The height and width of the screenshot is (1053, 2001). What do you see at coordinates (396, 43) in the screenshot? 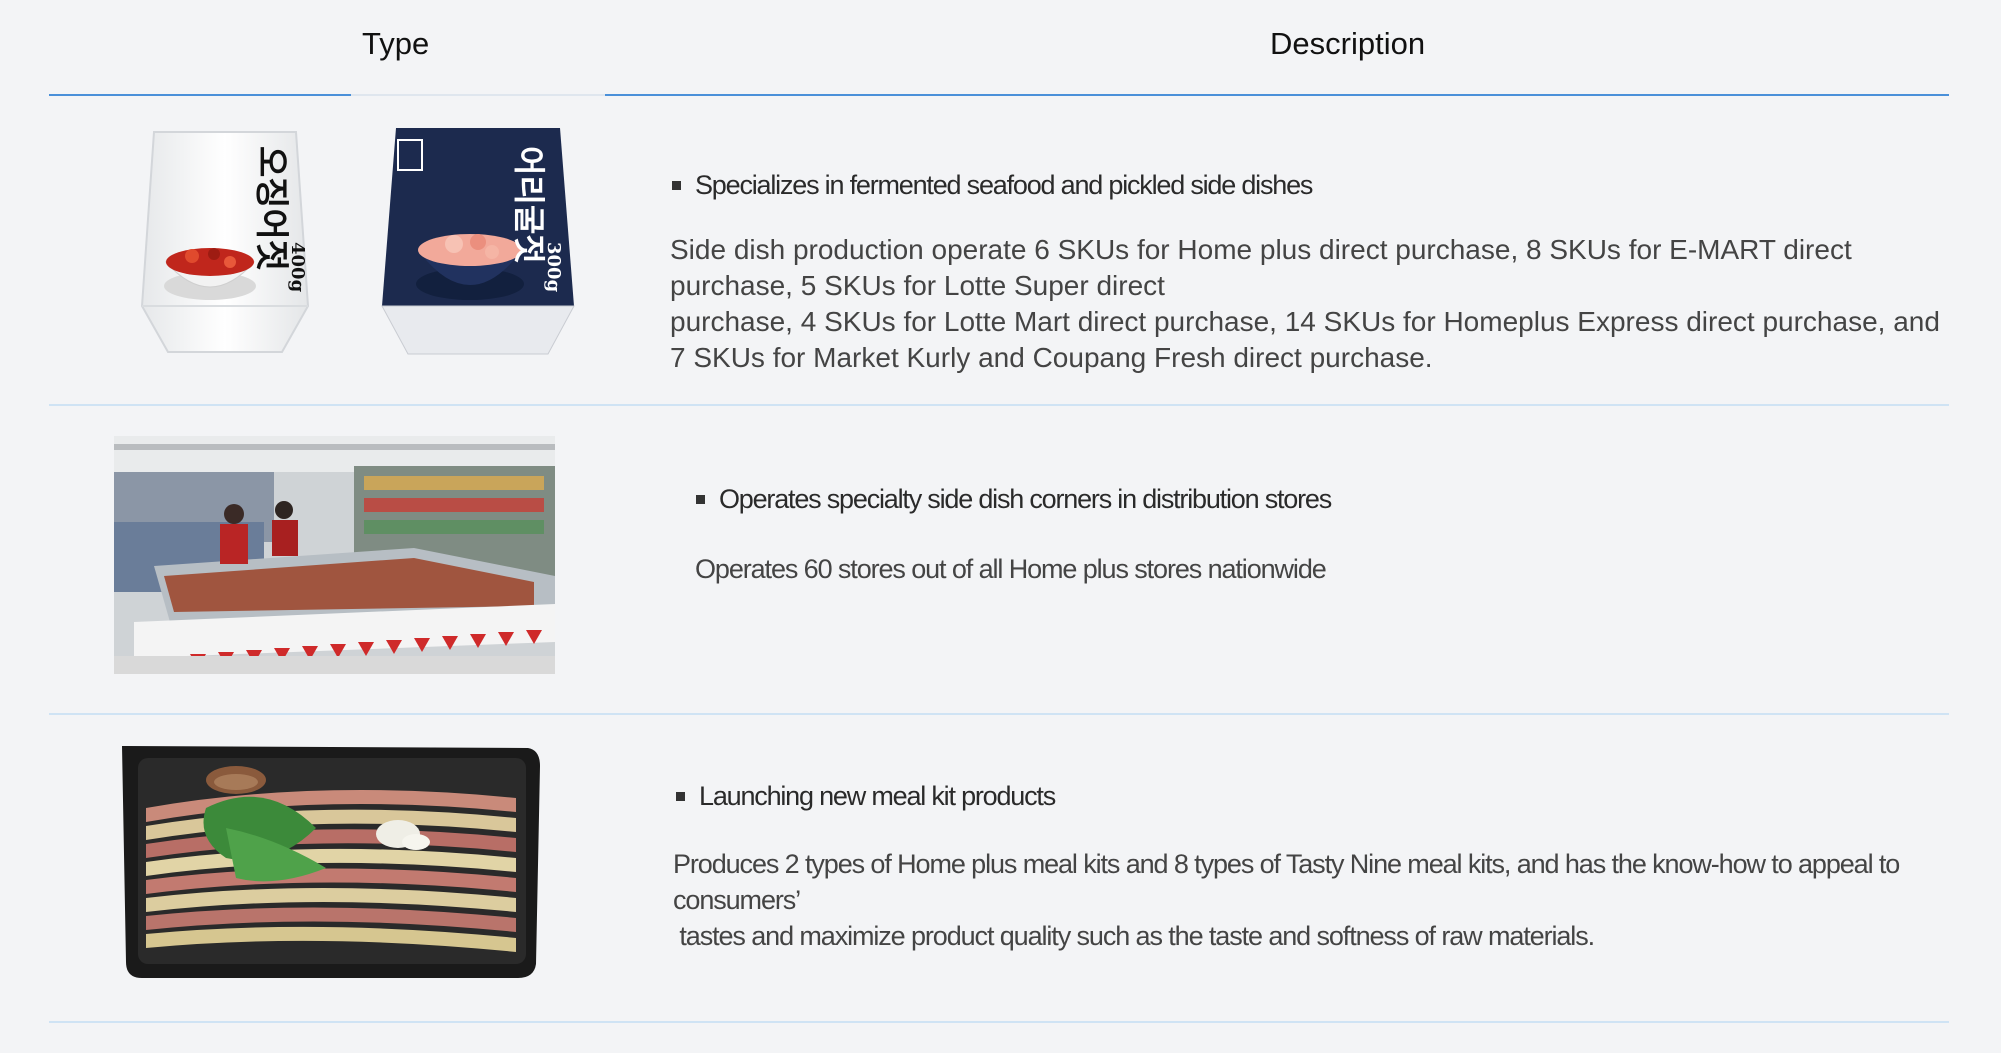
I see `type-column-header: Type` at bounding box center [396, 43].